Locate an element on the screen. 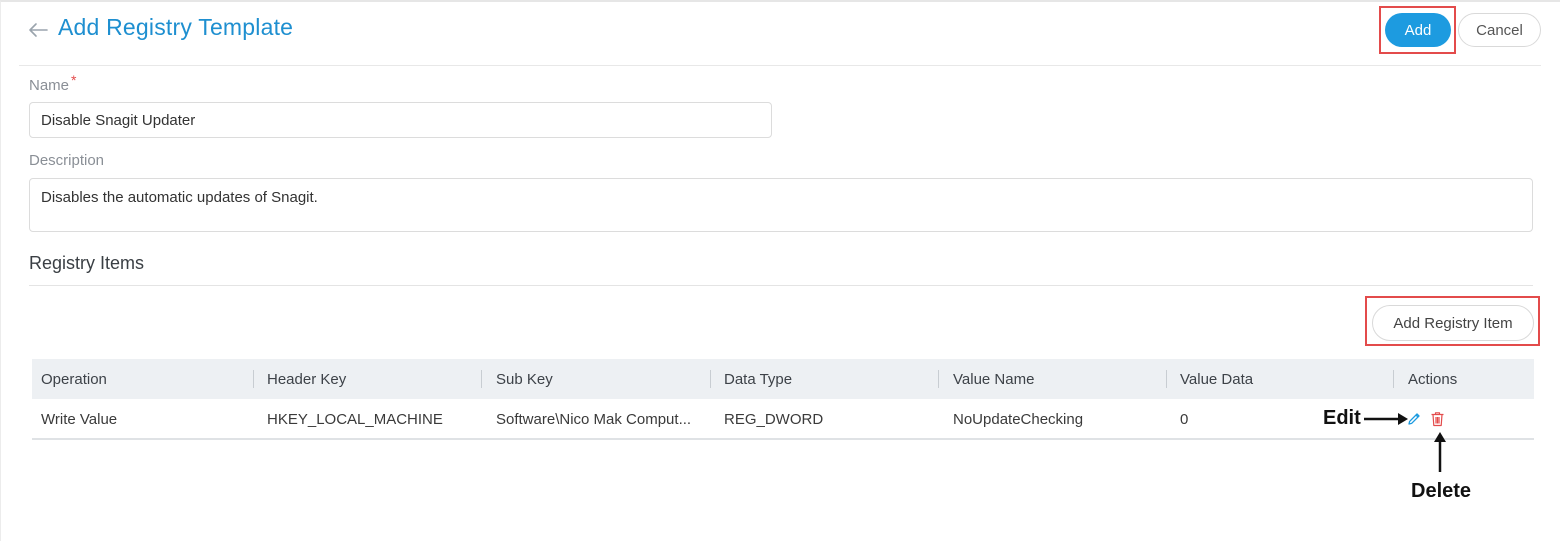  column-actions: Actions is located at coordinates (1433, 379).